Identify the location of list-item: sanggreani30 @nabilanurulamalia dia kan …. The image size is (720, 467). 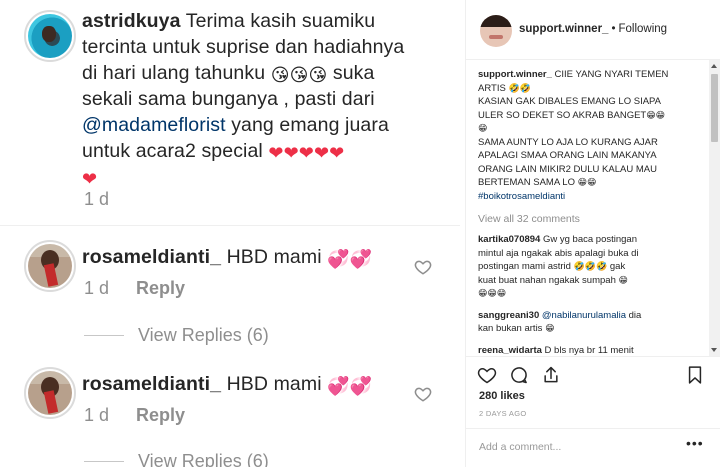
(594, 322).